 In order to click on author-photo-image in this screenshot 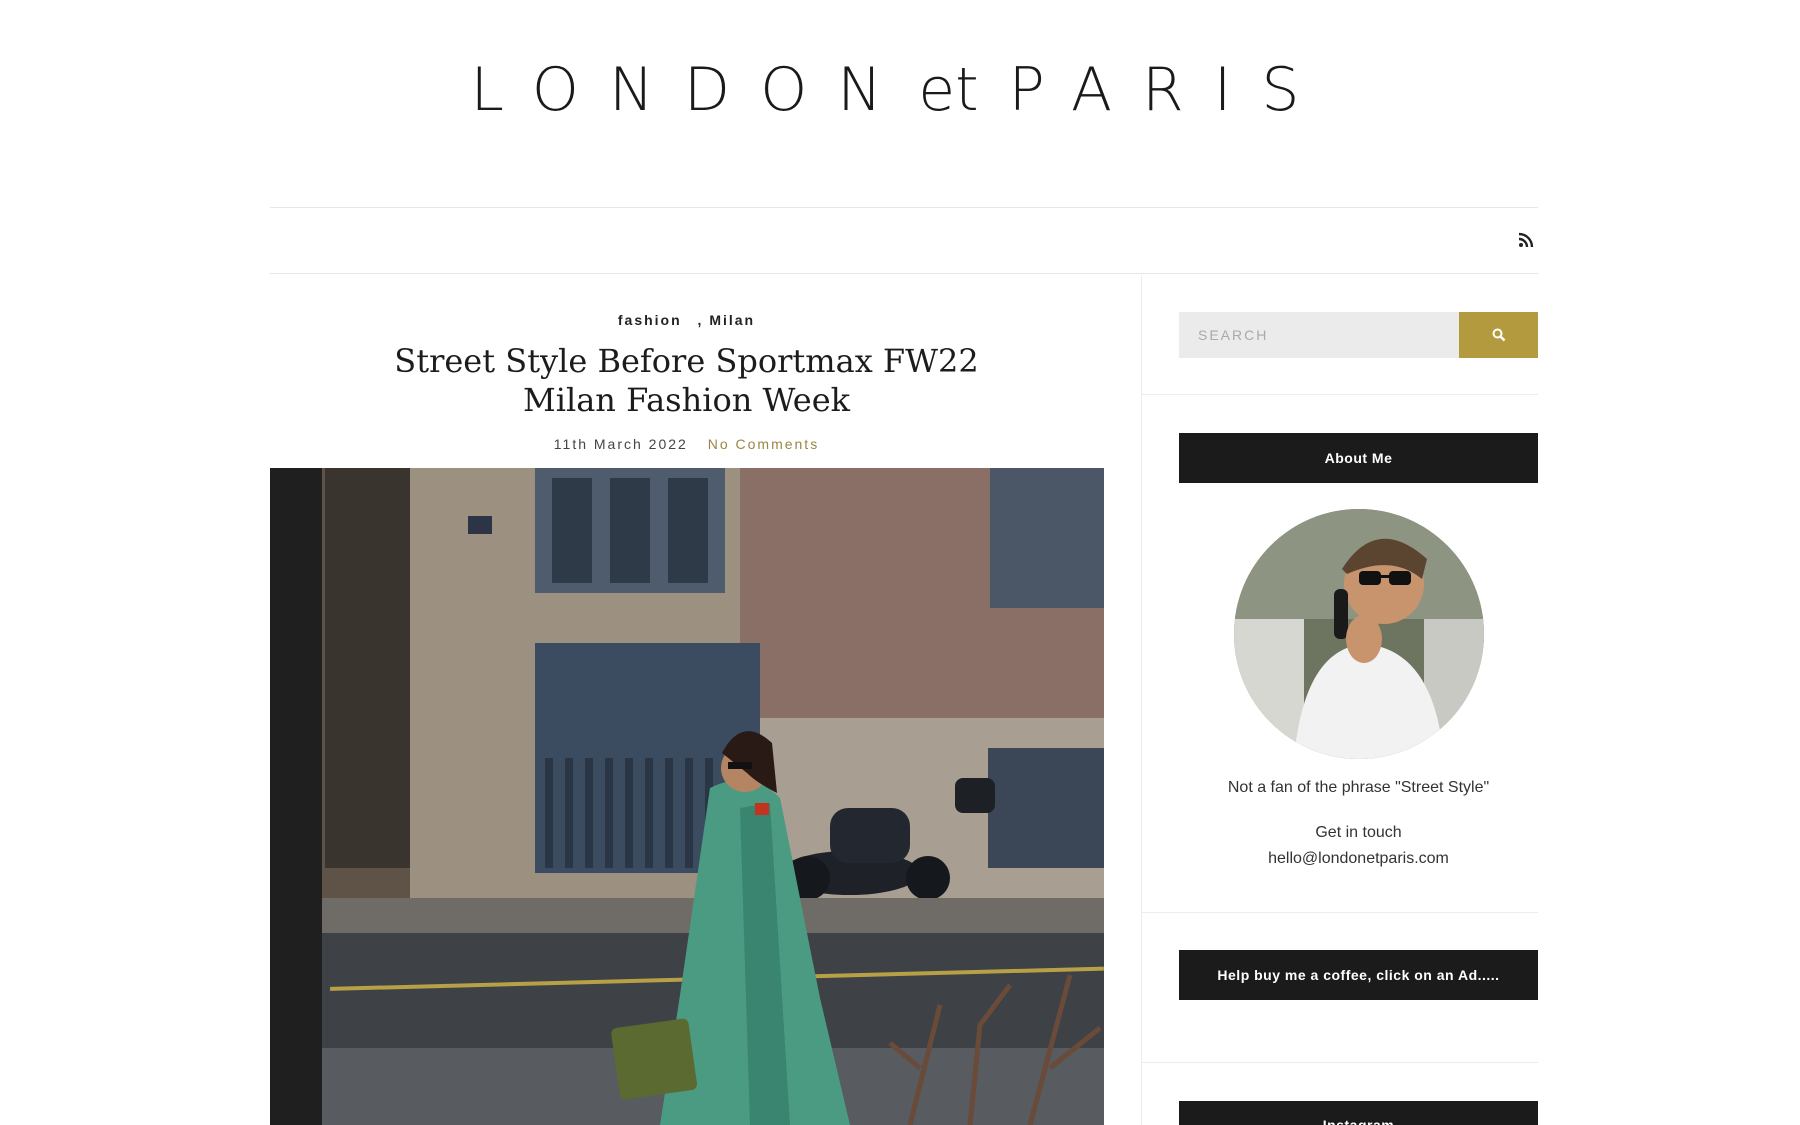, I will do `click(1359, 634)`.